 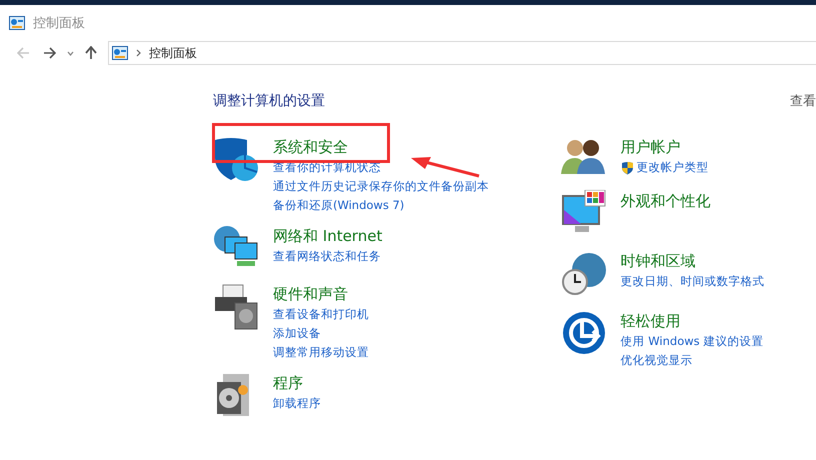 What do you see at coordinates (692, 341) in the screenshot?
I see `task-link: 使用 Windows 建议的设置` at bounding box center [692, 341].